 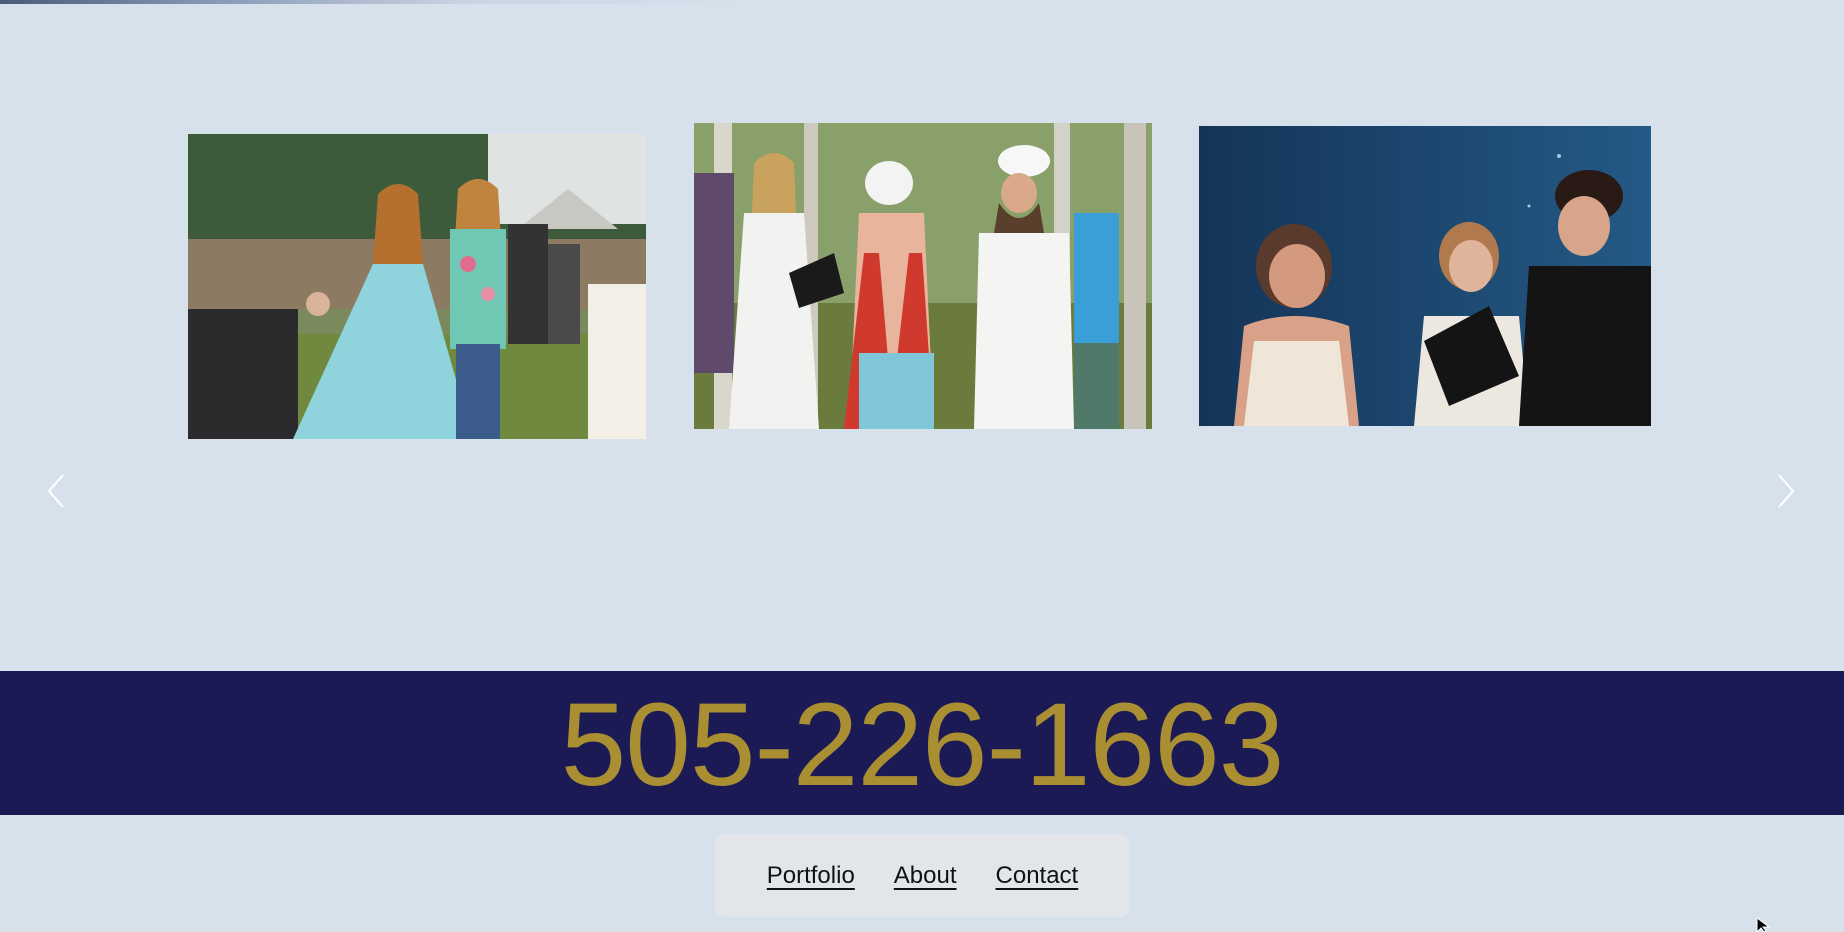 I want to click on chevron-right-icon, so click(x=1786, y=491).